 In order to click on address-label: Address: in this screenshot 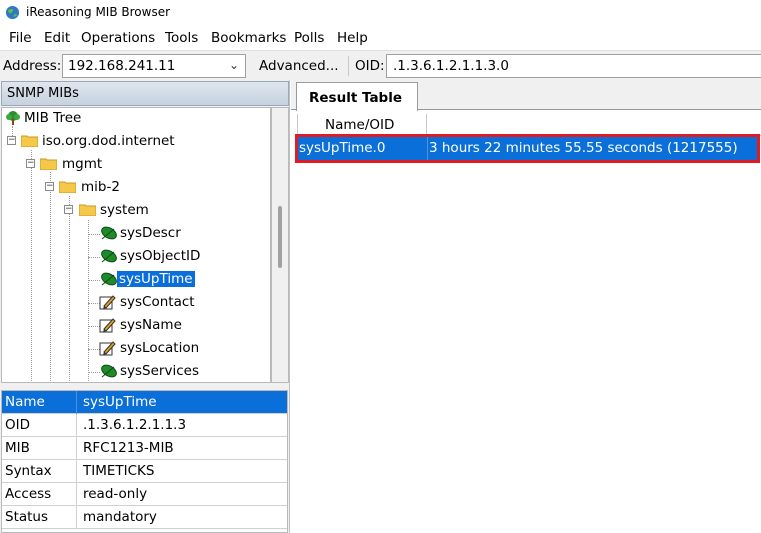, I will do `click(32, 66)`.